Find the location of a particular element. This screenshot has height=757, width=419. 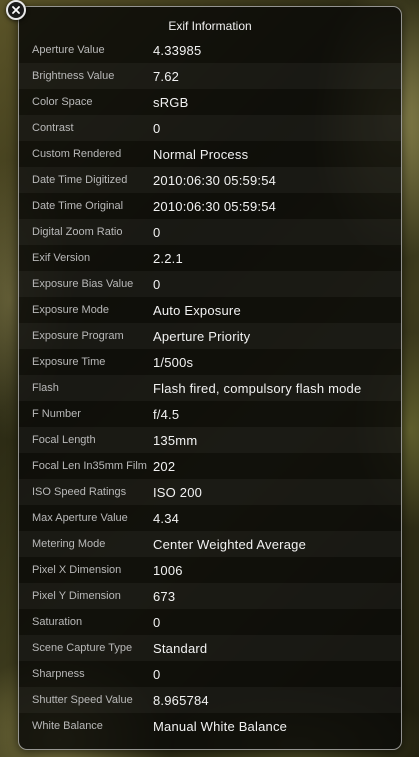

exif-row: Date Time Original 2010:06:30 05:59:54 is located at coordinates (210, 206).